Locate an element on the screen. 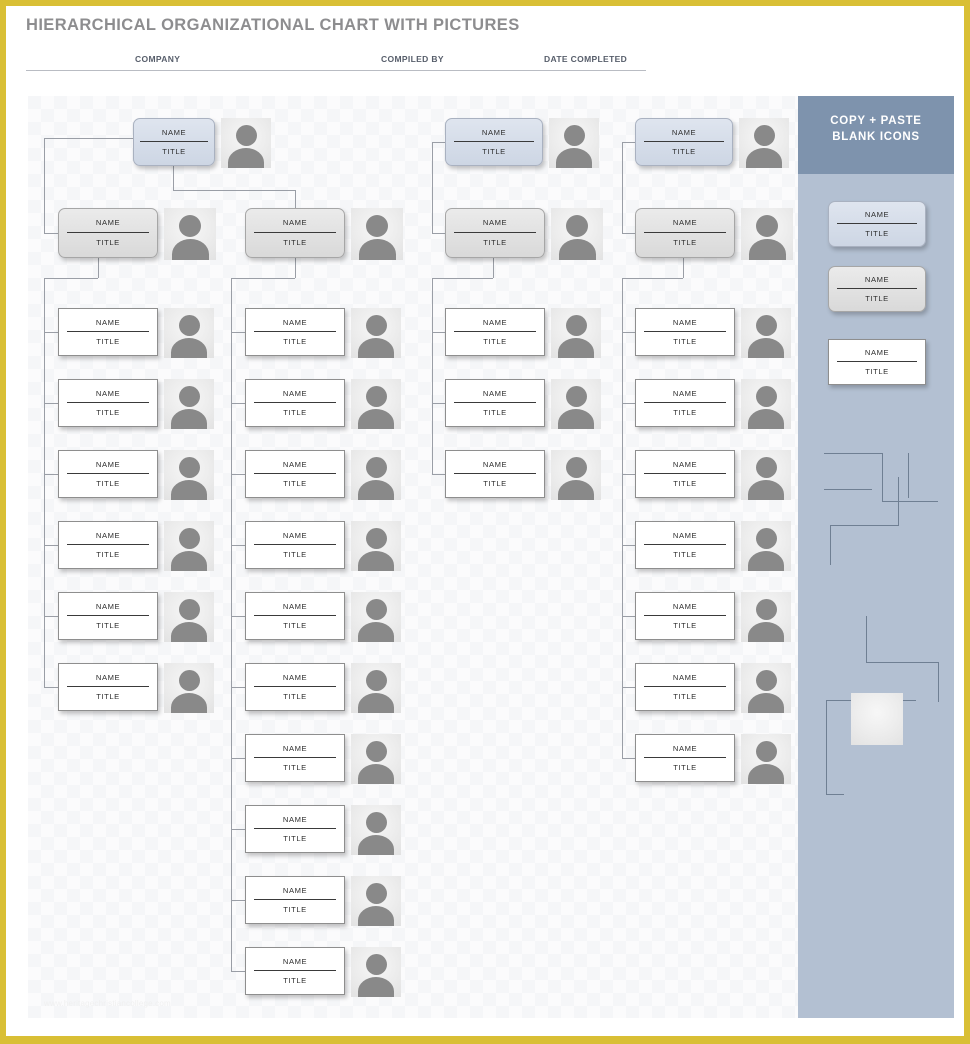 Image resolution: width=970 pixels, height=1044 pixels. node-c1-leaf-4-box: NAME TITLE is located at coordinates (108, 545).